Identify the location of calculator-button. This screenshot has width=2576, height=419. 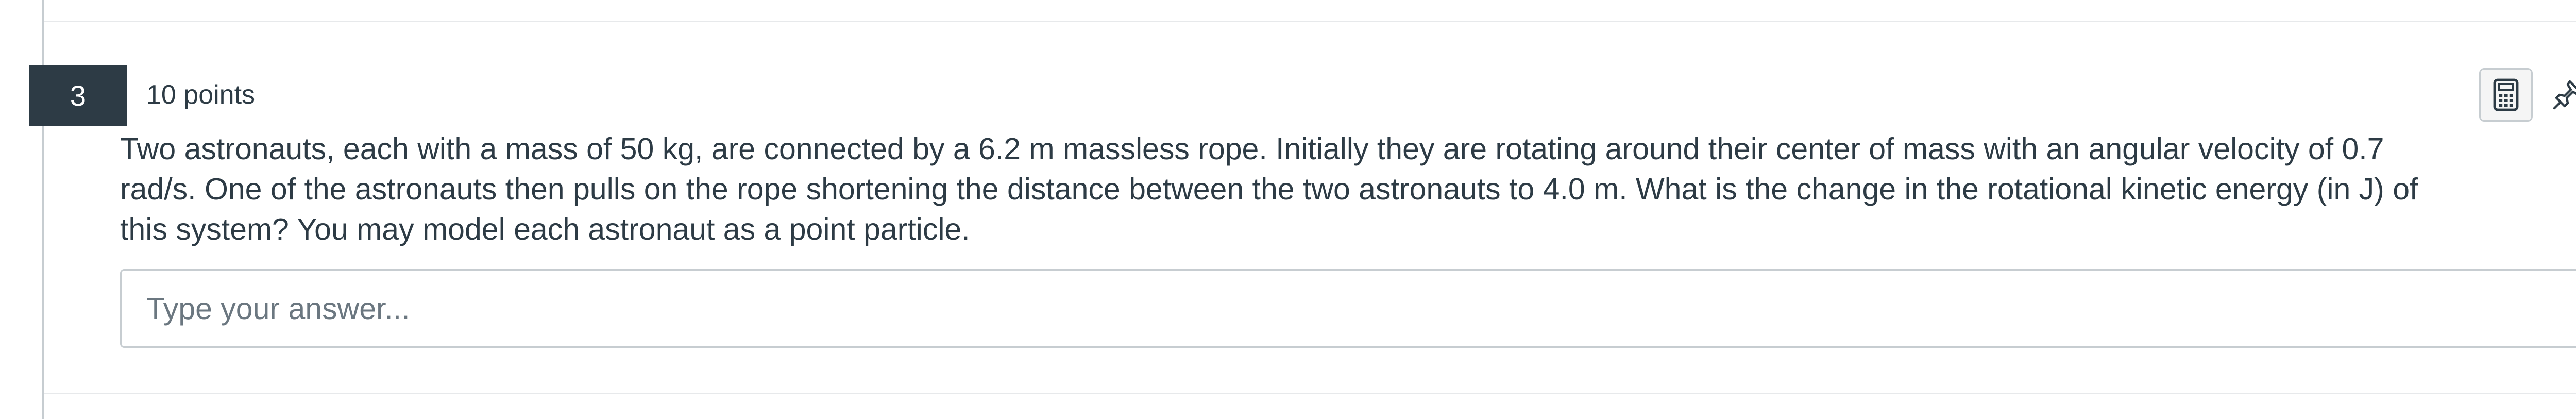
(2506, 95).